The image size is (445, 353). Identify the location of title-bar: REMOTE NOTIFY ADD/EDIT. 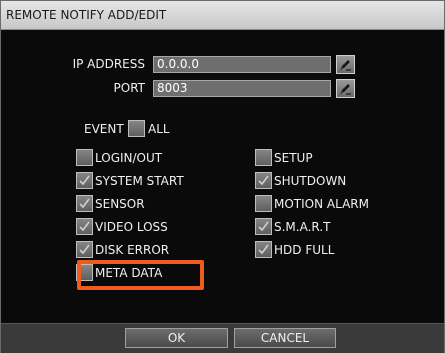
(222, 15).